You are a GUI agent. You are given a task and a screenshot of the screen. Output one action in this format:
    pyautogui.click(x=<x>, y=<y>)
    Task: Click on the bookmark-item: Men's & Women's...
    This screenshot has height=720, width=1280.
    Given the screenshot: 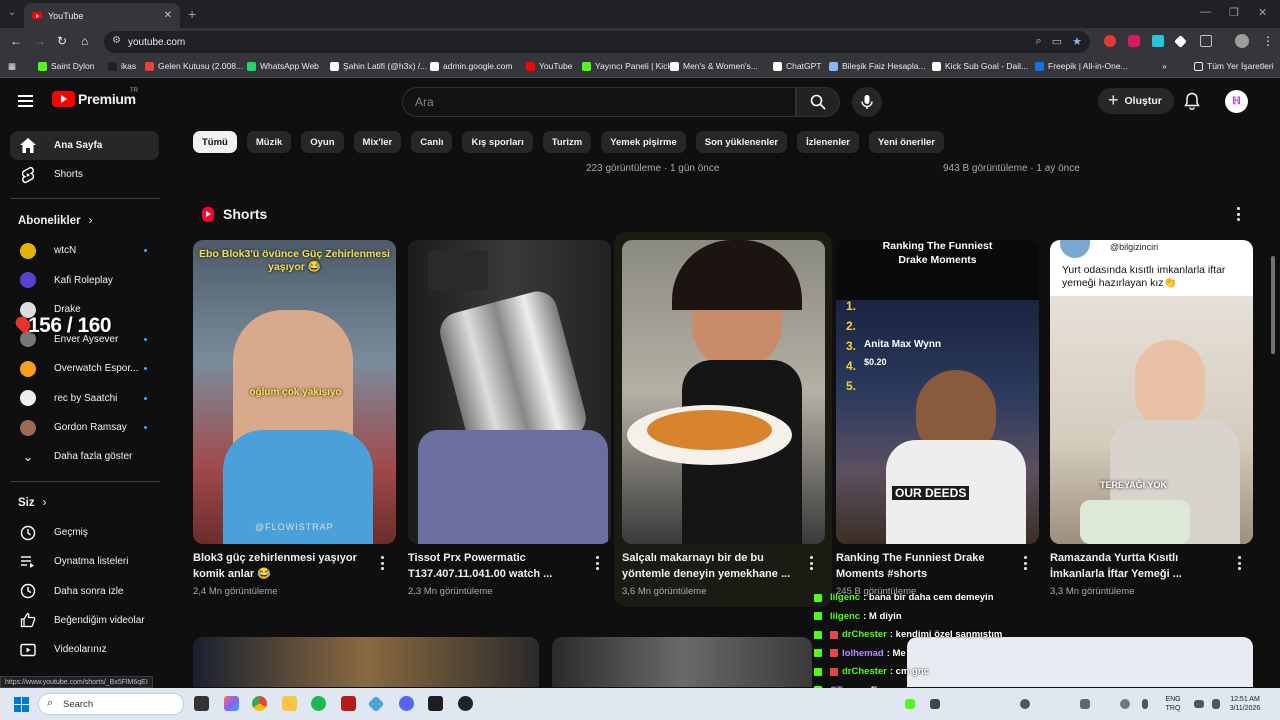 What is the action you would take?
    pyautogui.click(x=714, y=66)
    